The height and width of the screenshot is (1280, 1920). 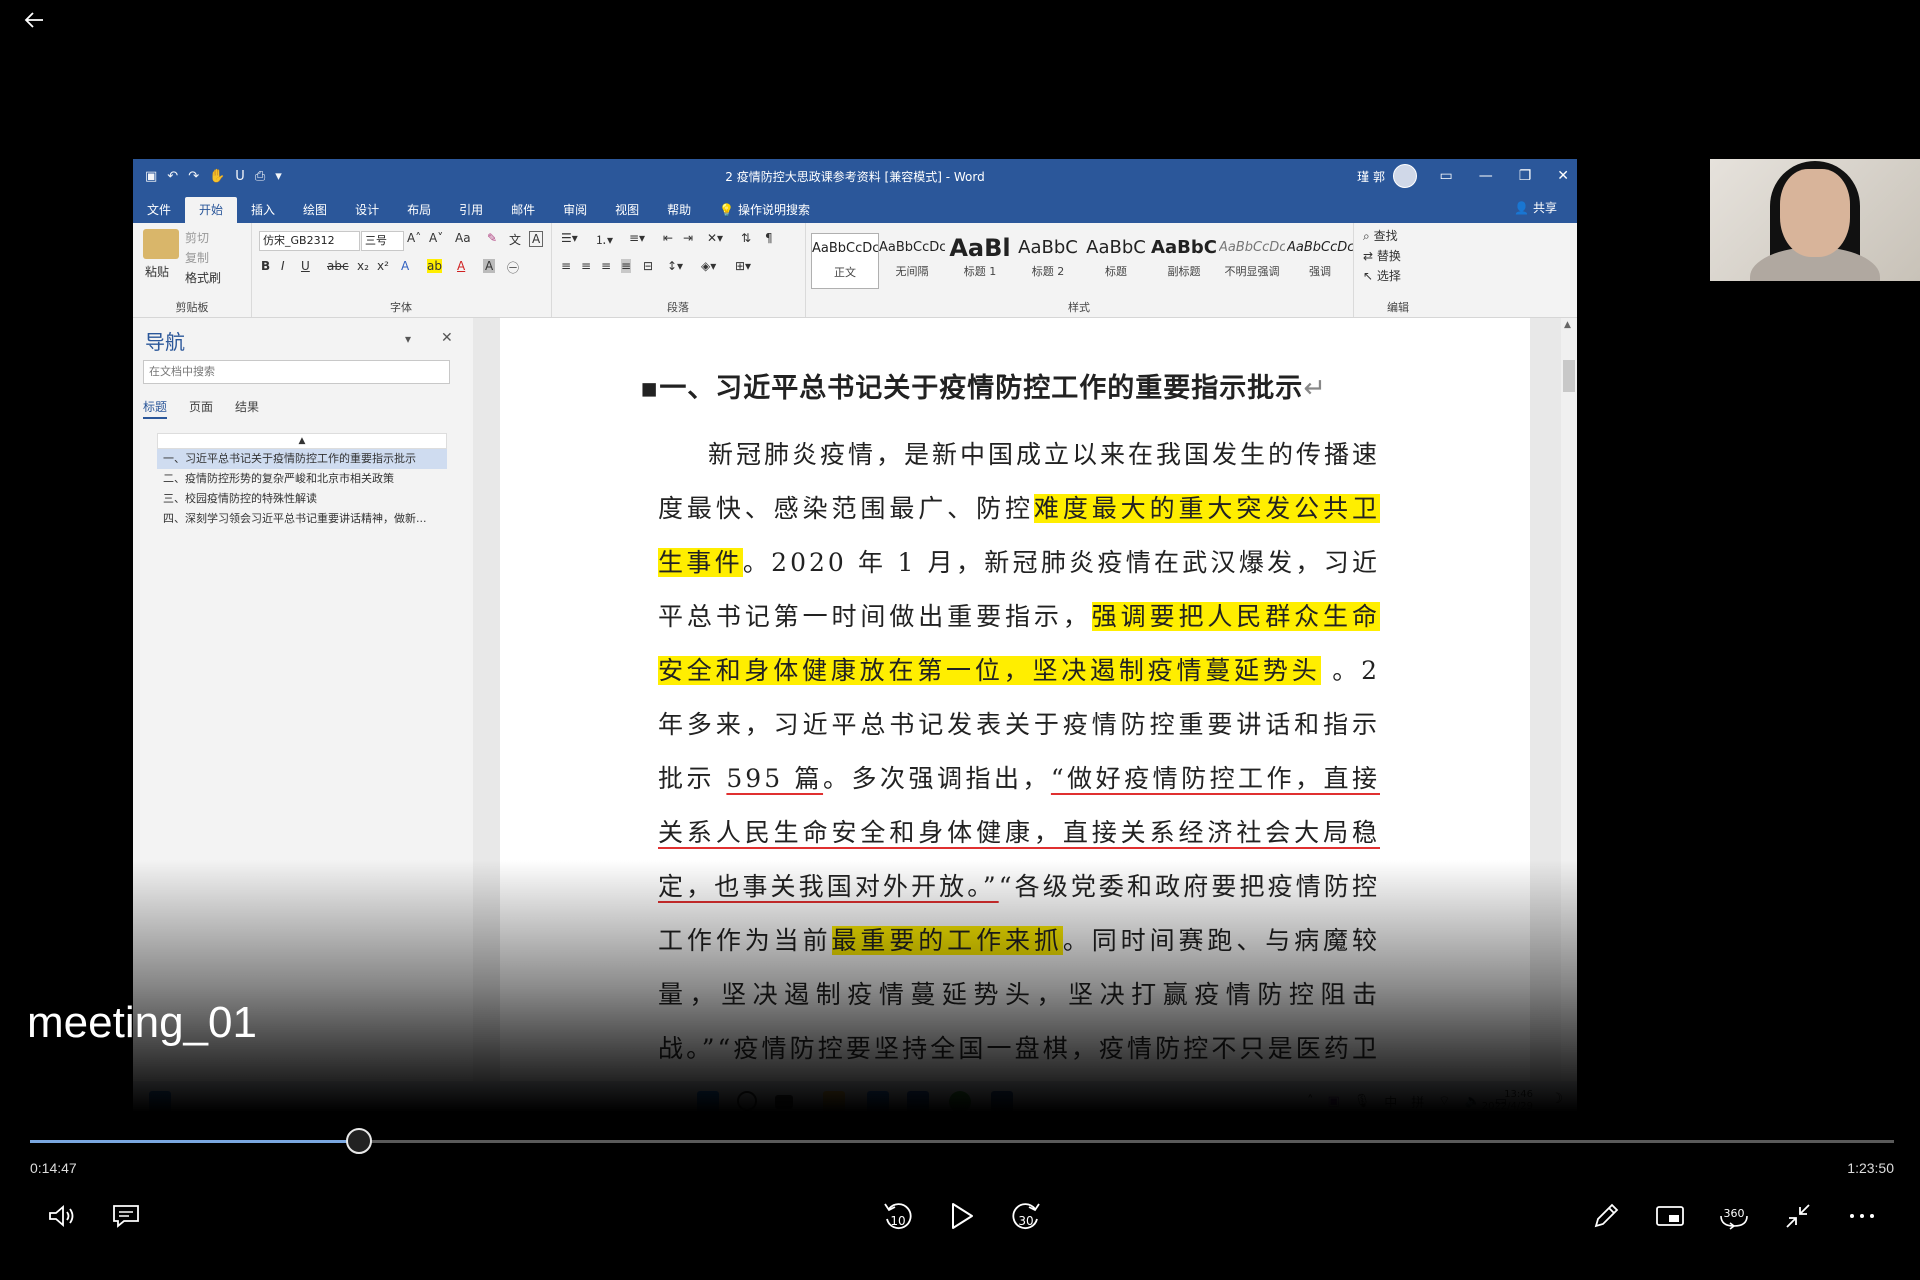 I want to click on calendar-app-icon, so click(x=878, y=1102).